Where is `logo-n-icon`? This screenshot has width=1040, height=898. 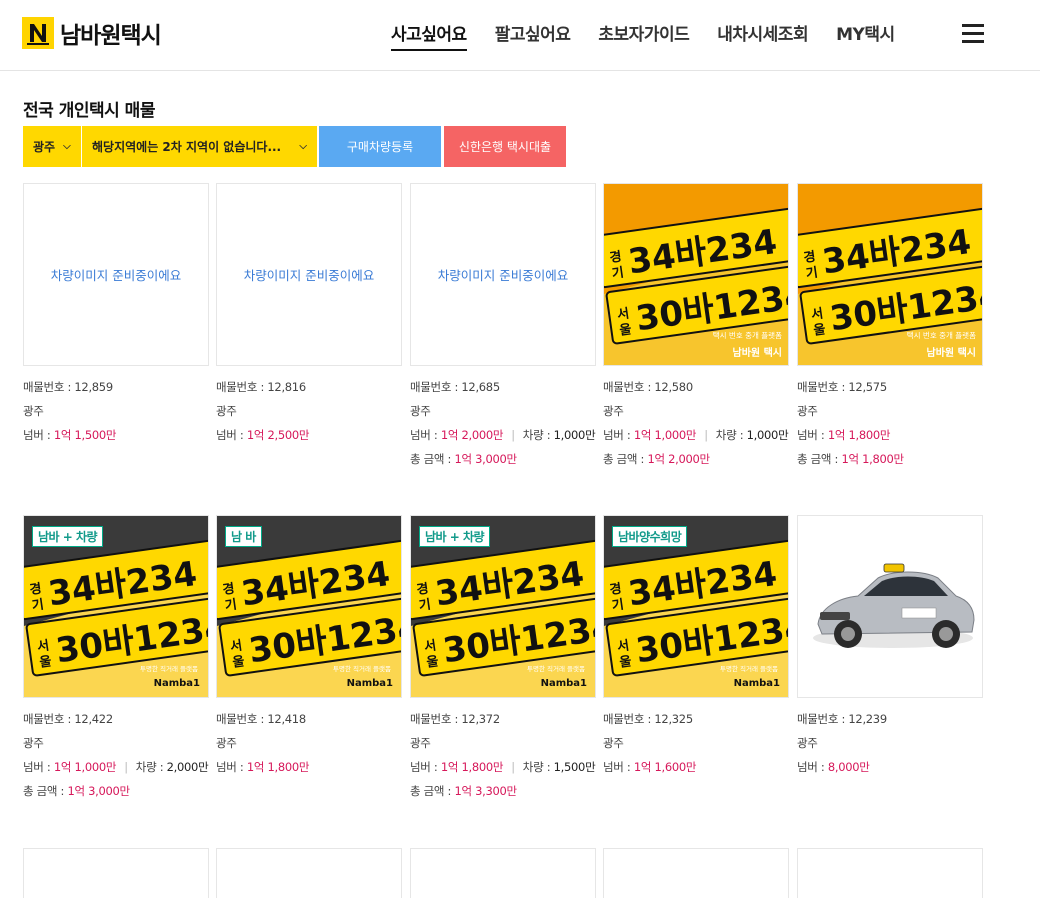
logo-n-icon is located at coordinates (38, 33).